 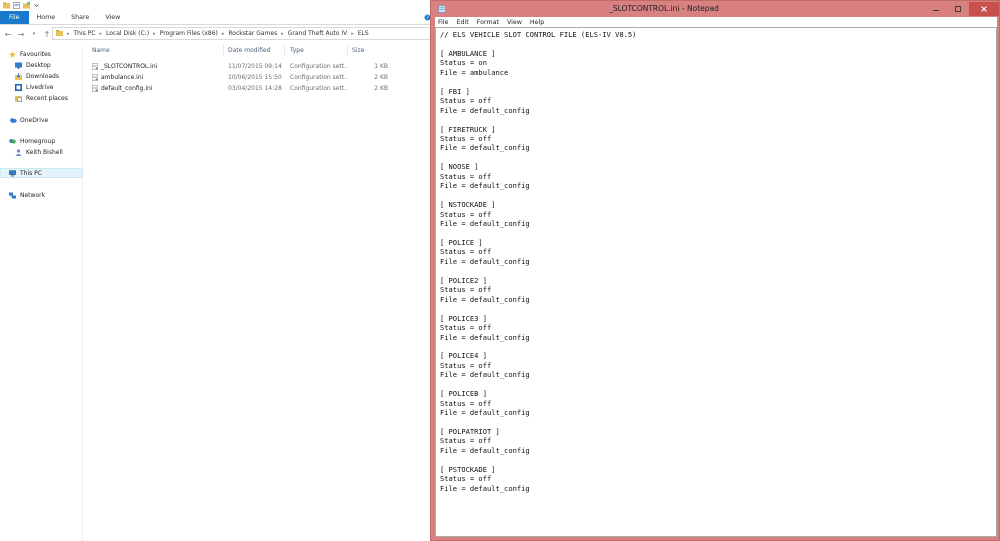 What do you see at coordinates (38, 65) in the screenshot?
I see `sidebar-item-label: Desktop` at bounding box center [38, 65].